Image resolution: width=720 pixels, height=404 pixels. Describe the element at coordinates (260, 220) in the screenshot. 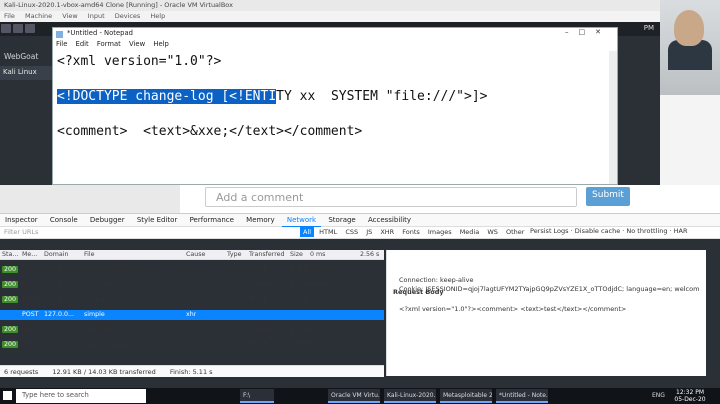

I see `tab-memory: Memory` at that location.